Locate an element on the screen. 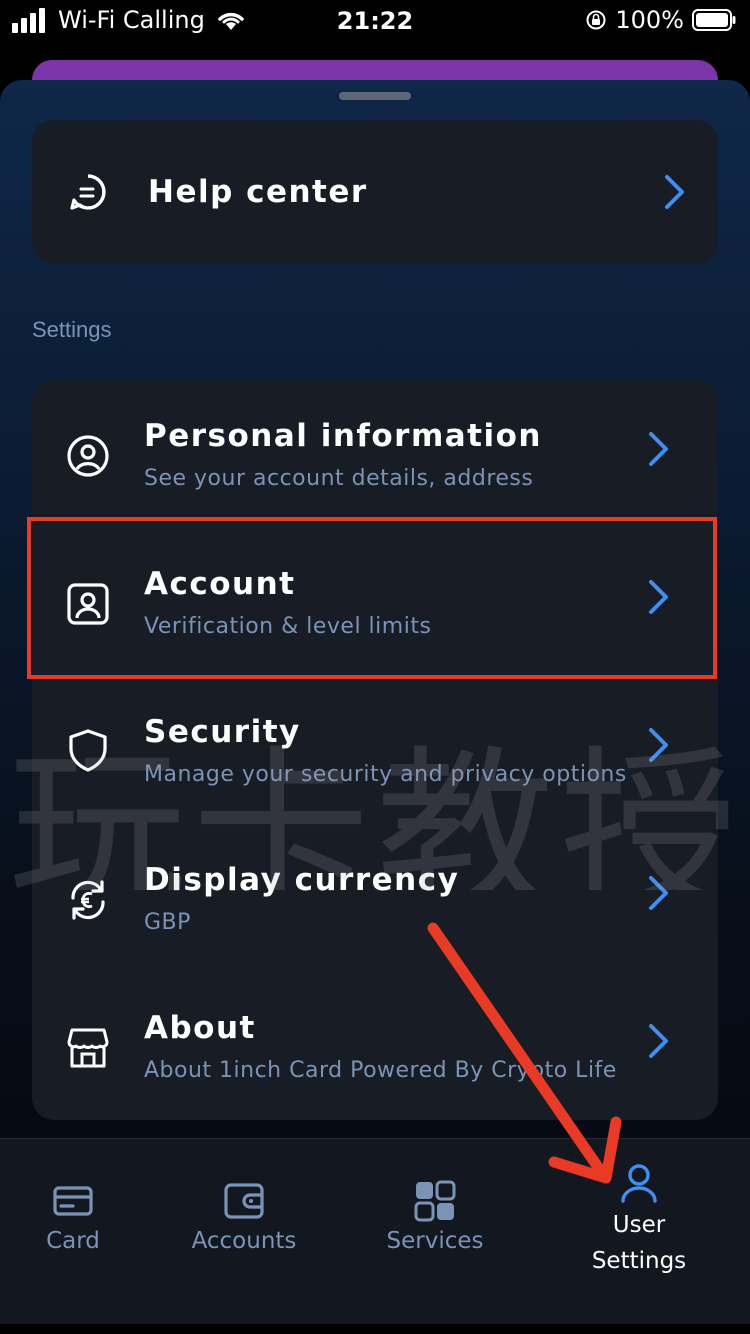  help-center-row: Help center is located at coordinates (375, 192).